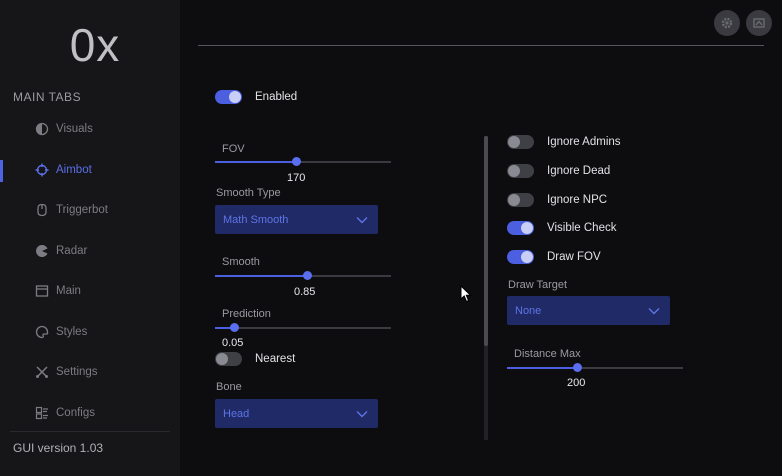  Describe the element at coordinates (42, 210) in the screenshot. I see `triggerbot-icon` at that location.